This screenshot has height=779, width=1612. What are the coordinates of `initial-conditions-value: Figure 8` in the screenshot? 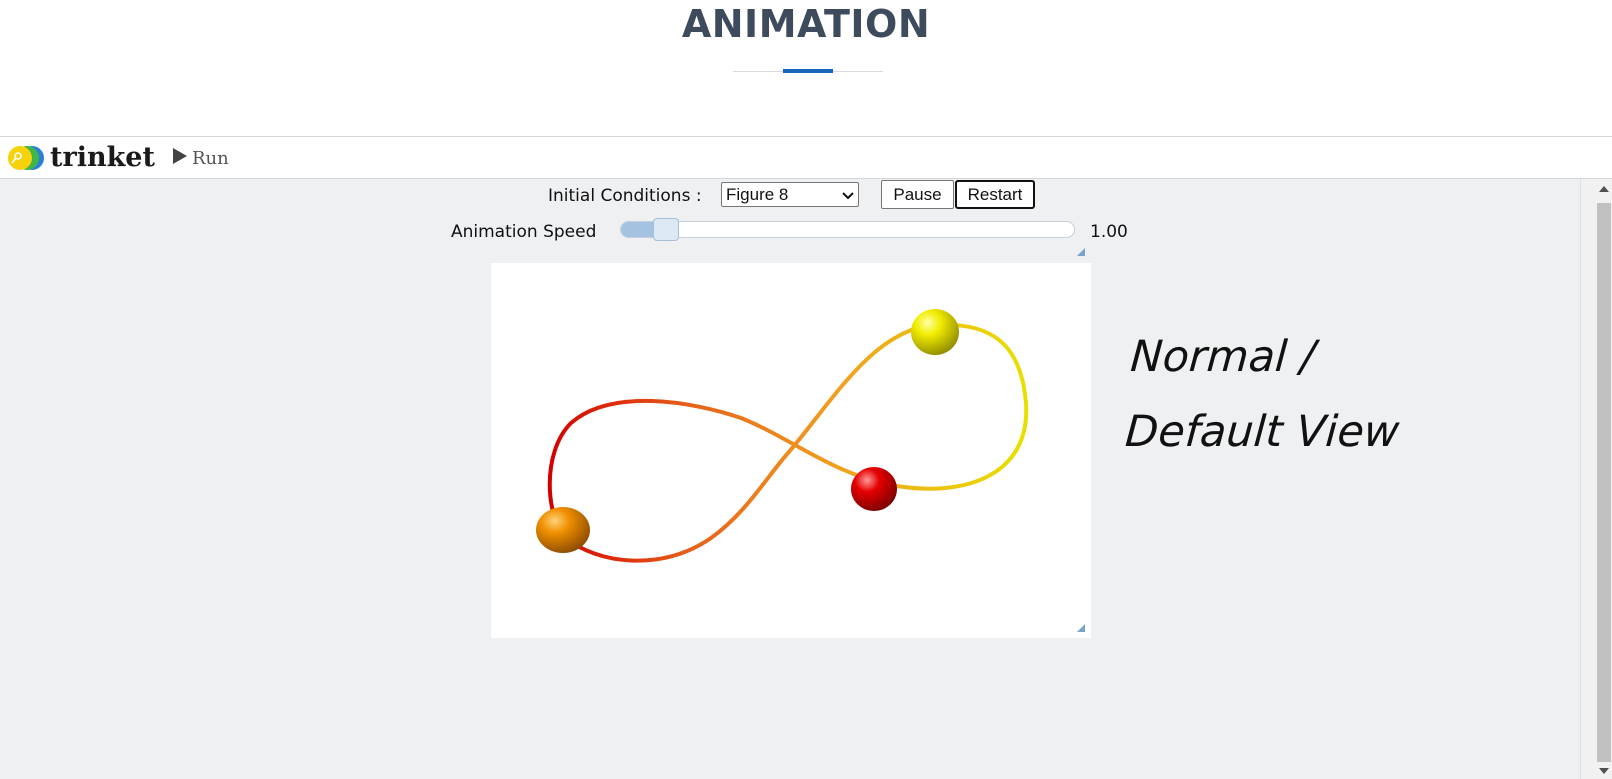 It's located at (757, 194).